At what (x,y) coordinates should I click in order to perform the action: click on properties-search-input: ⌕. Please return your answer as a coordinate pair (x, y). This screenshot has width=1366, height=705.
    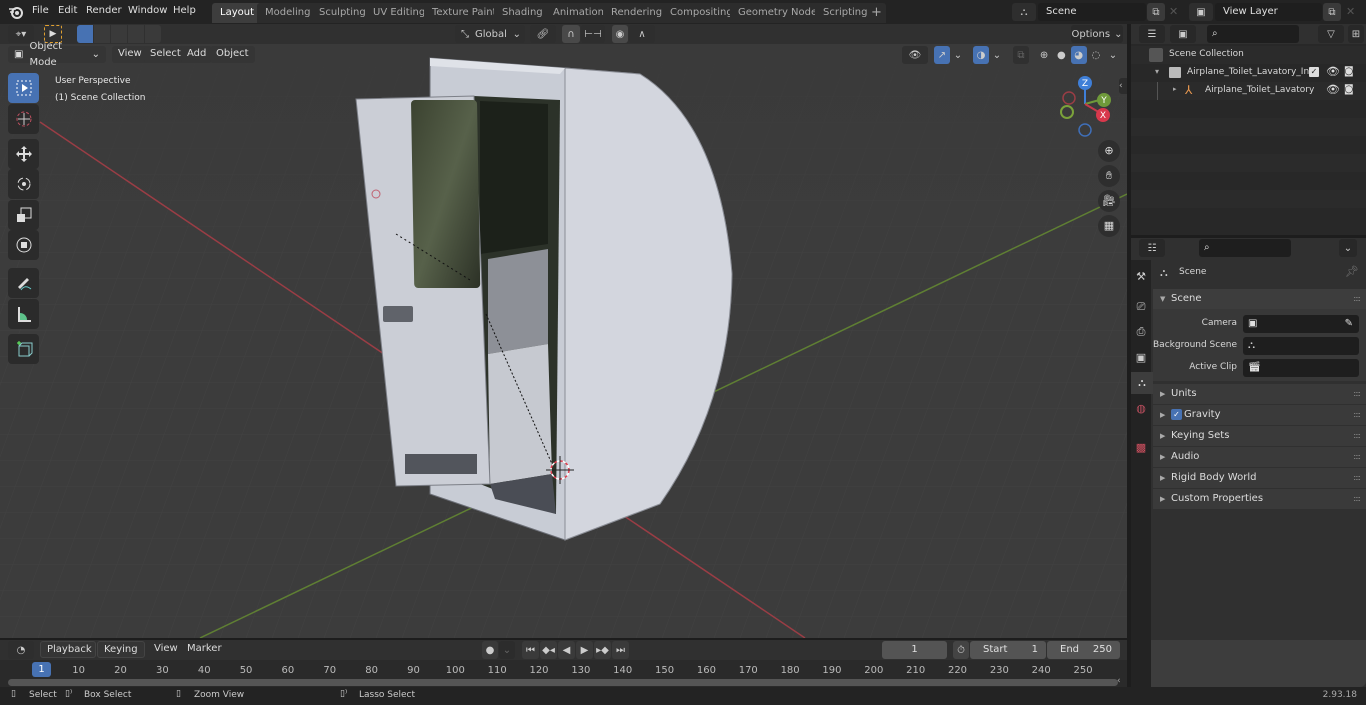
    Looking at the image, I should click on (1245, 248).